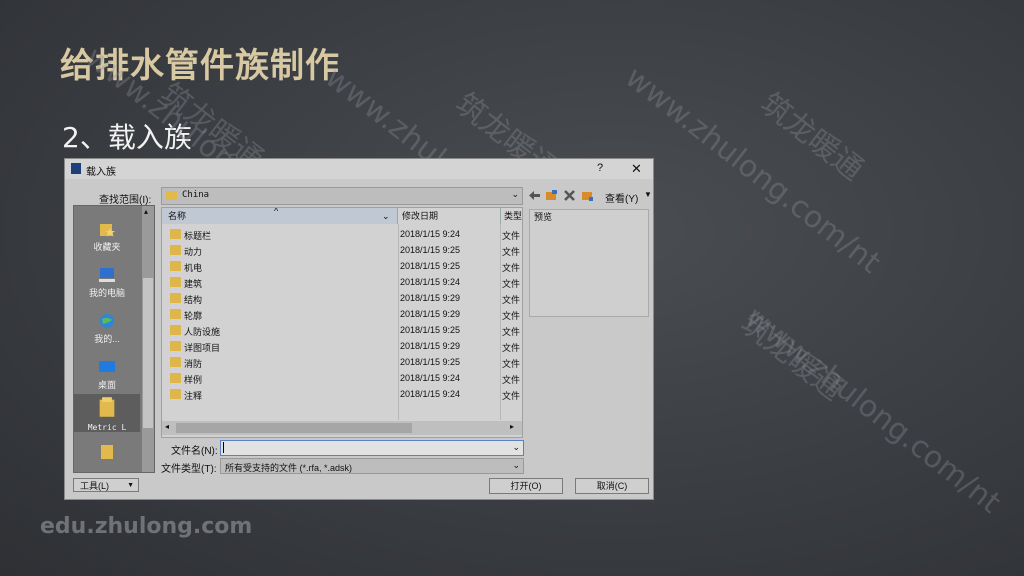 This screenshot has height=576, width=1024. I want to click on close-button: ✕, so click(636, 169).